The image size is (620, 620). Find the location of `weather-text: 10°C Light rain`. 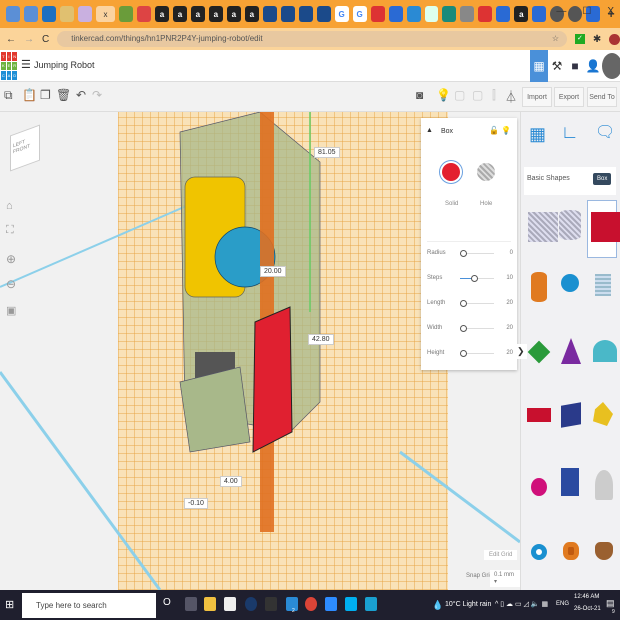

weather-text: 10°C Light rain is located at coordinates (468, 604).